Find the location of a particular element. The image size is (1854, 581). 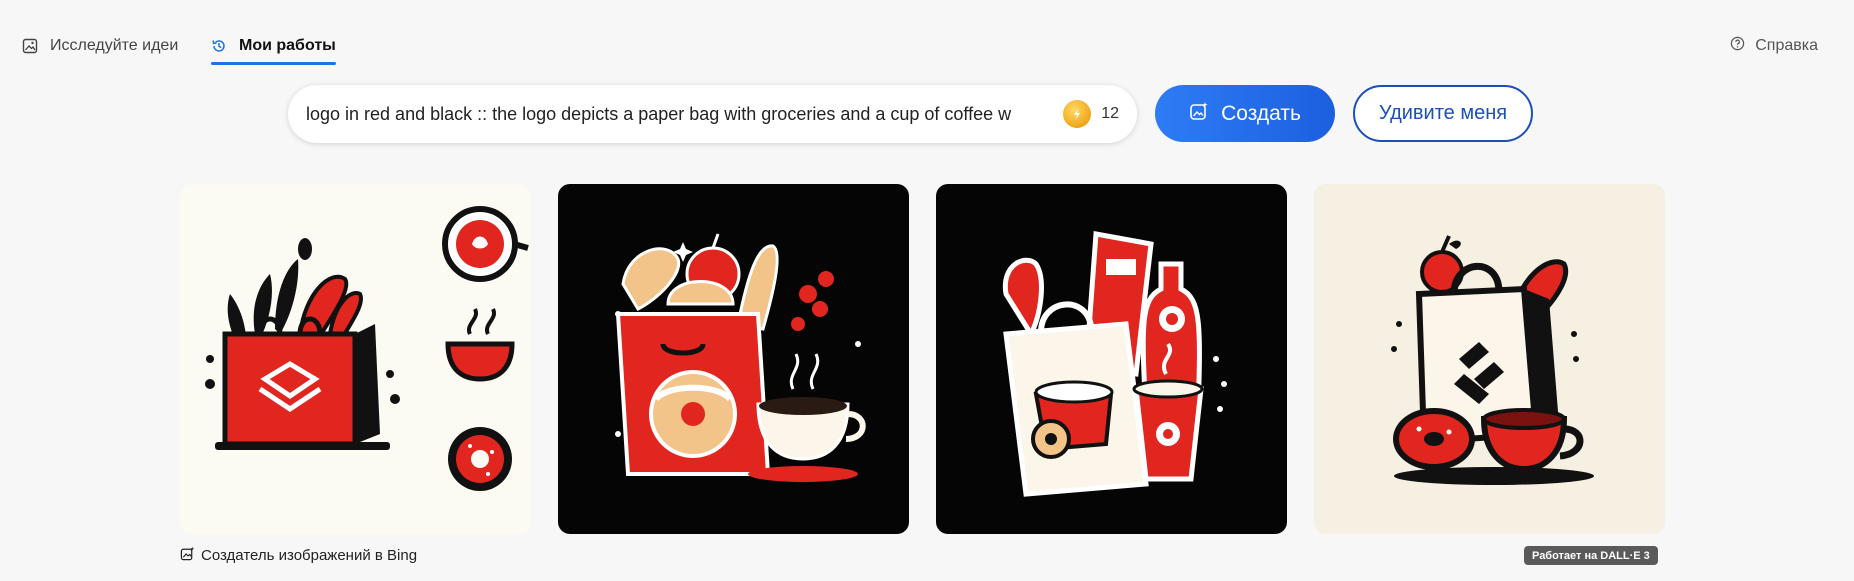

prompt-box: 12 is located at coordinates (712, 114).